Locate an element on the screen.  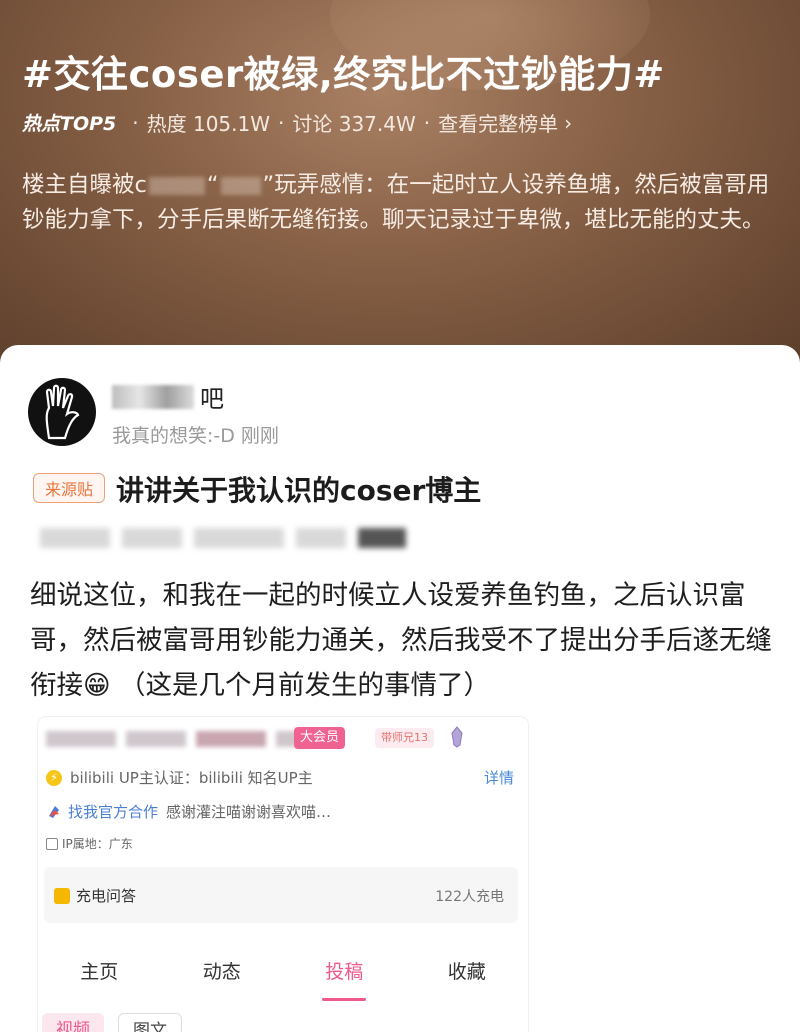
hot-rank-badge: 热点TOP5 is located at coordinates (69, 124).